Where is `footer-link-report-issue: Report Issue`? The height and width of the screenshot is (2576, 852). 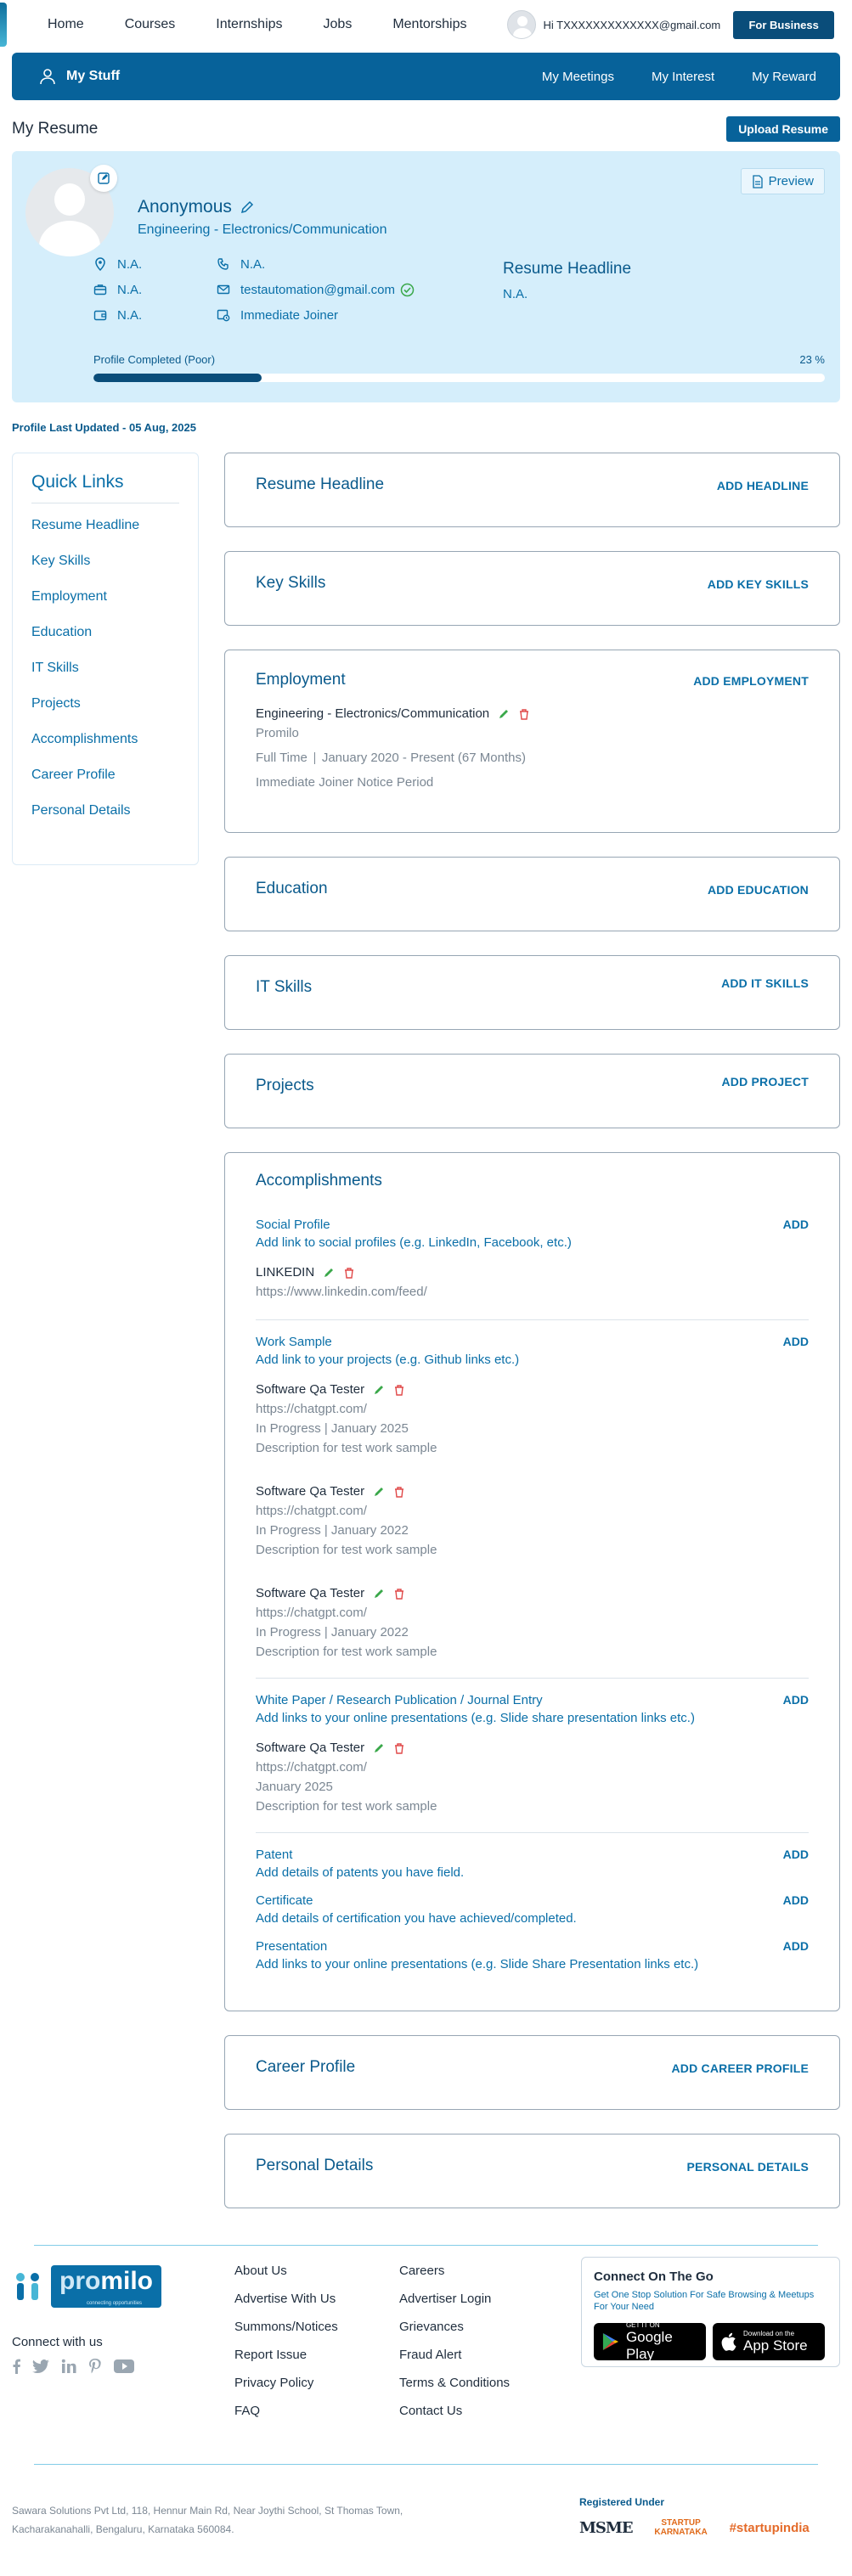
footer-link-report-issue: Report Issue is located at coordinates (286, 2362).